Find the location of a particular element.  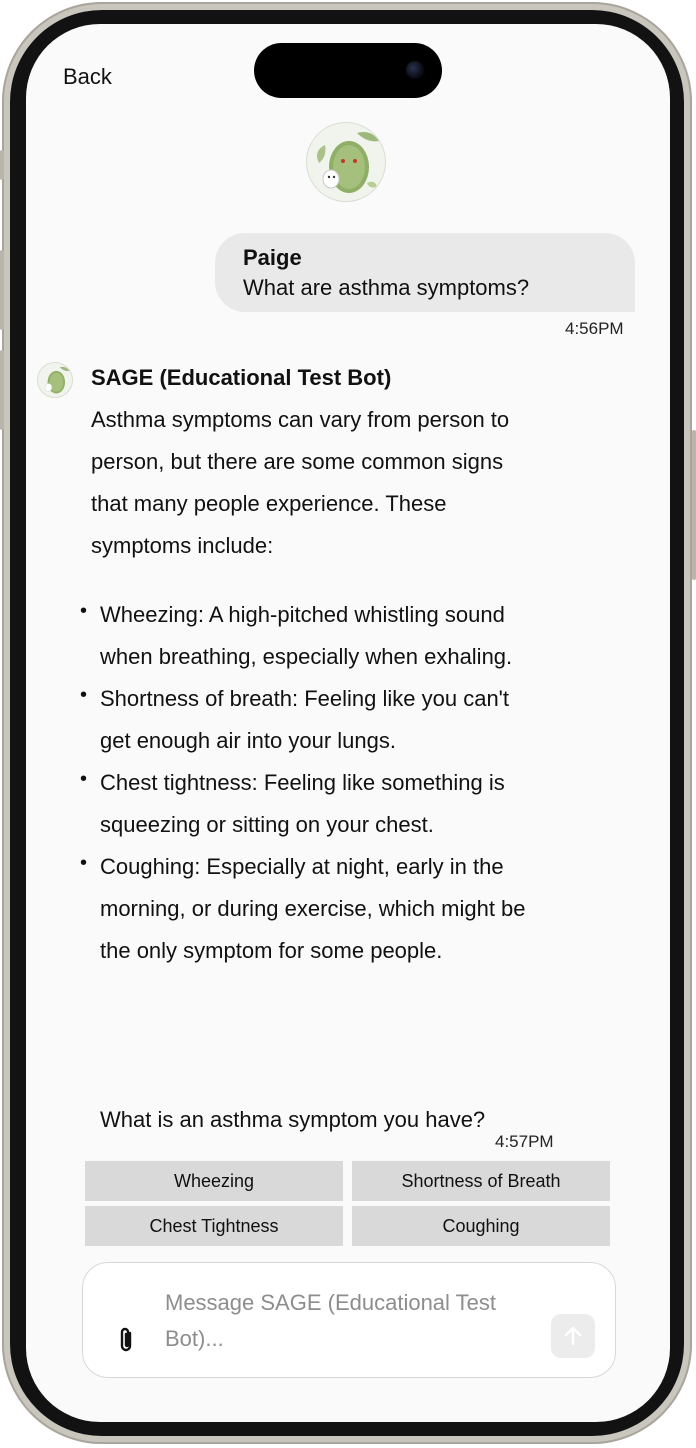

user-message-text: What are asthma symptoms? is located at coordinates (386, 287).